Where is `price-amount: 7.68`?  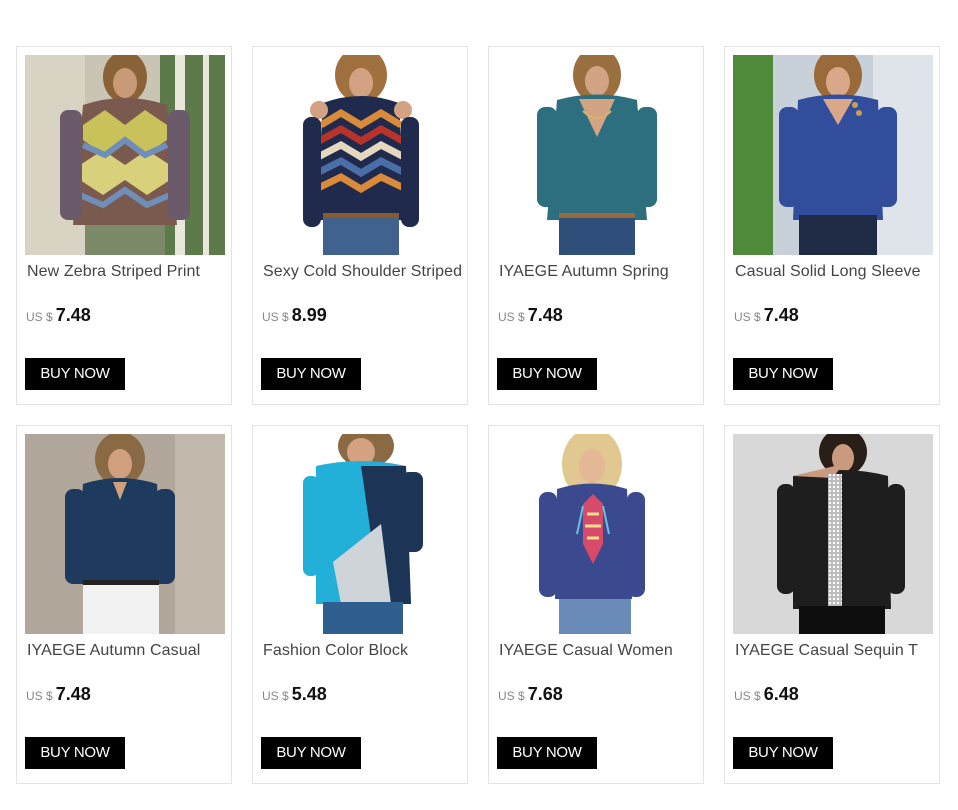 price-amount: 7.68 is located at coordinates (545, 694).